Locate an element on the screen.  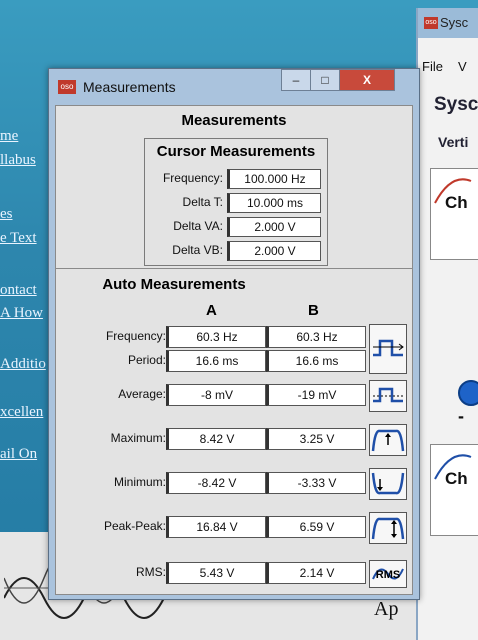
scope-title-bar: oso Sysc is located at coordinates (448, 23).